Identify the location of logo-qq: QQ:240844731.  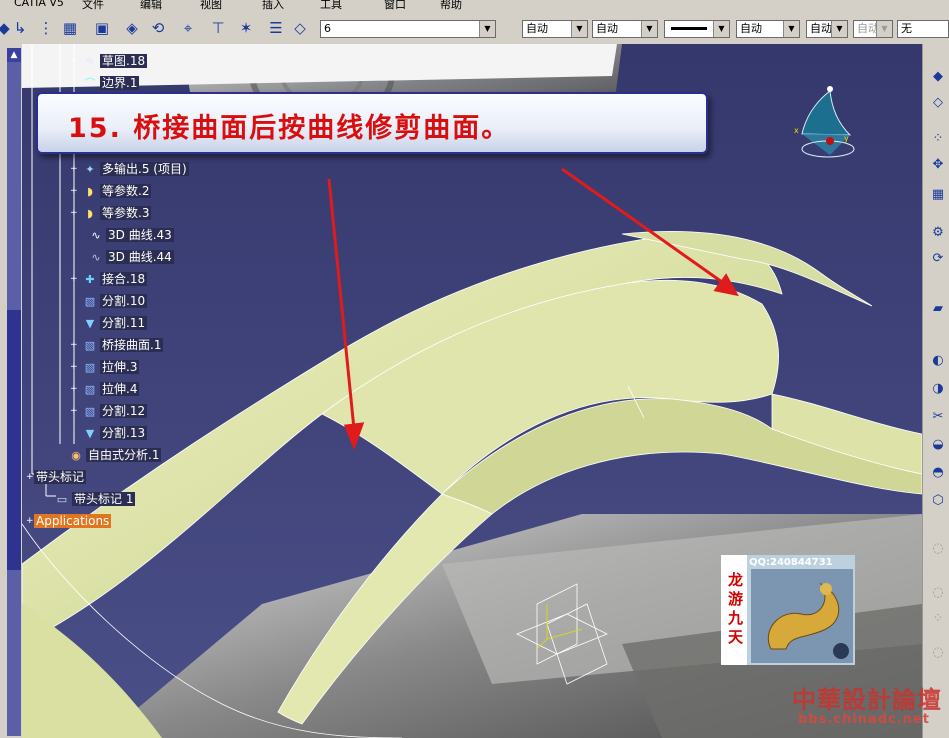
(791, 562).